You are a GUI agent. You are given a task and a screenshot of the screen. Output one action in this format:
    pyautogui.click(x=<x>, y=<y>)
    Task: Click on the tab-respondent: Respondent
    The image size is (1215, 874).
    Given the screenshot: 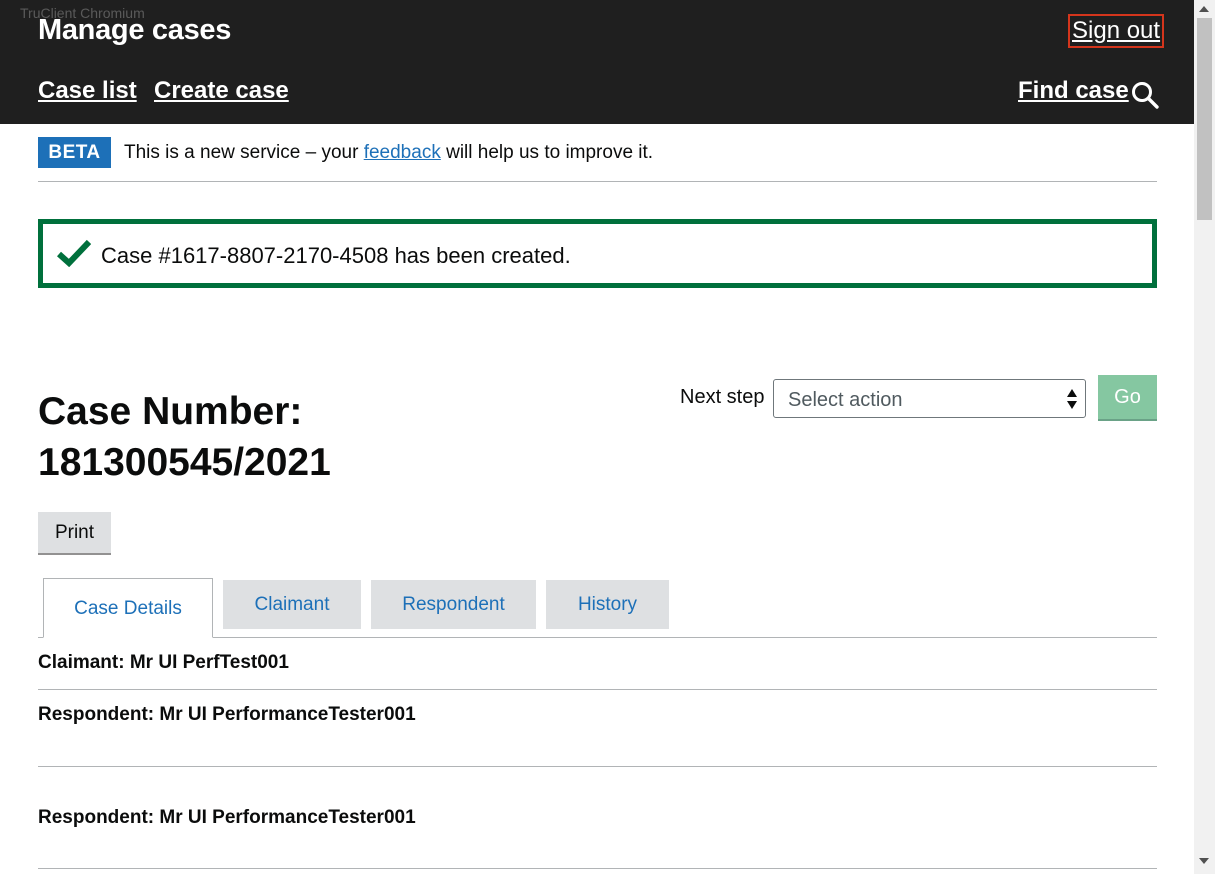 What is the action you would take?
    pyautogui.click(x=453, y=604)
    